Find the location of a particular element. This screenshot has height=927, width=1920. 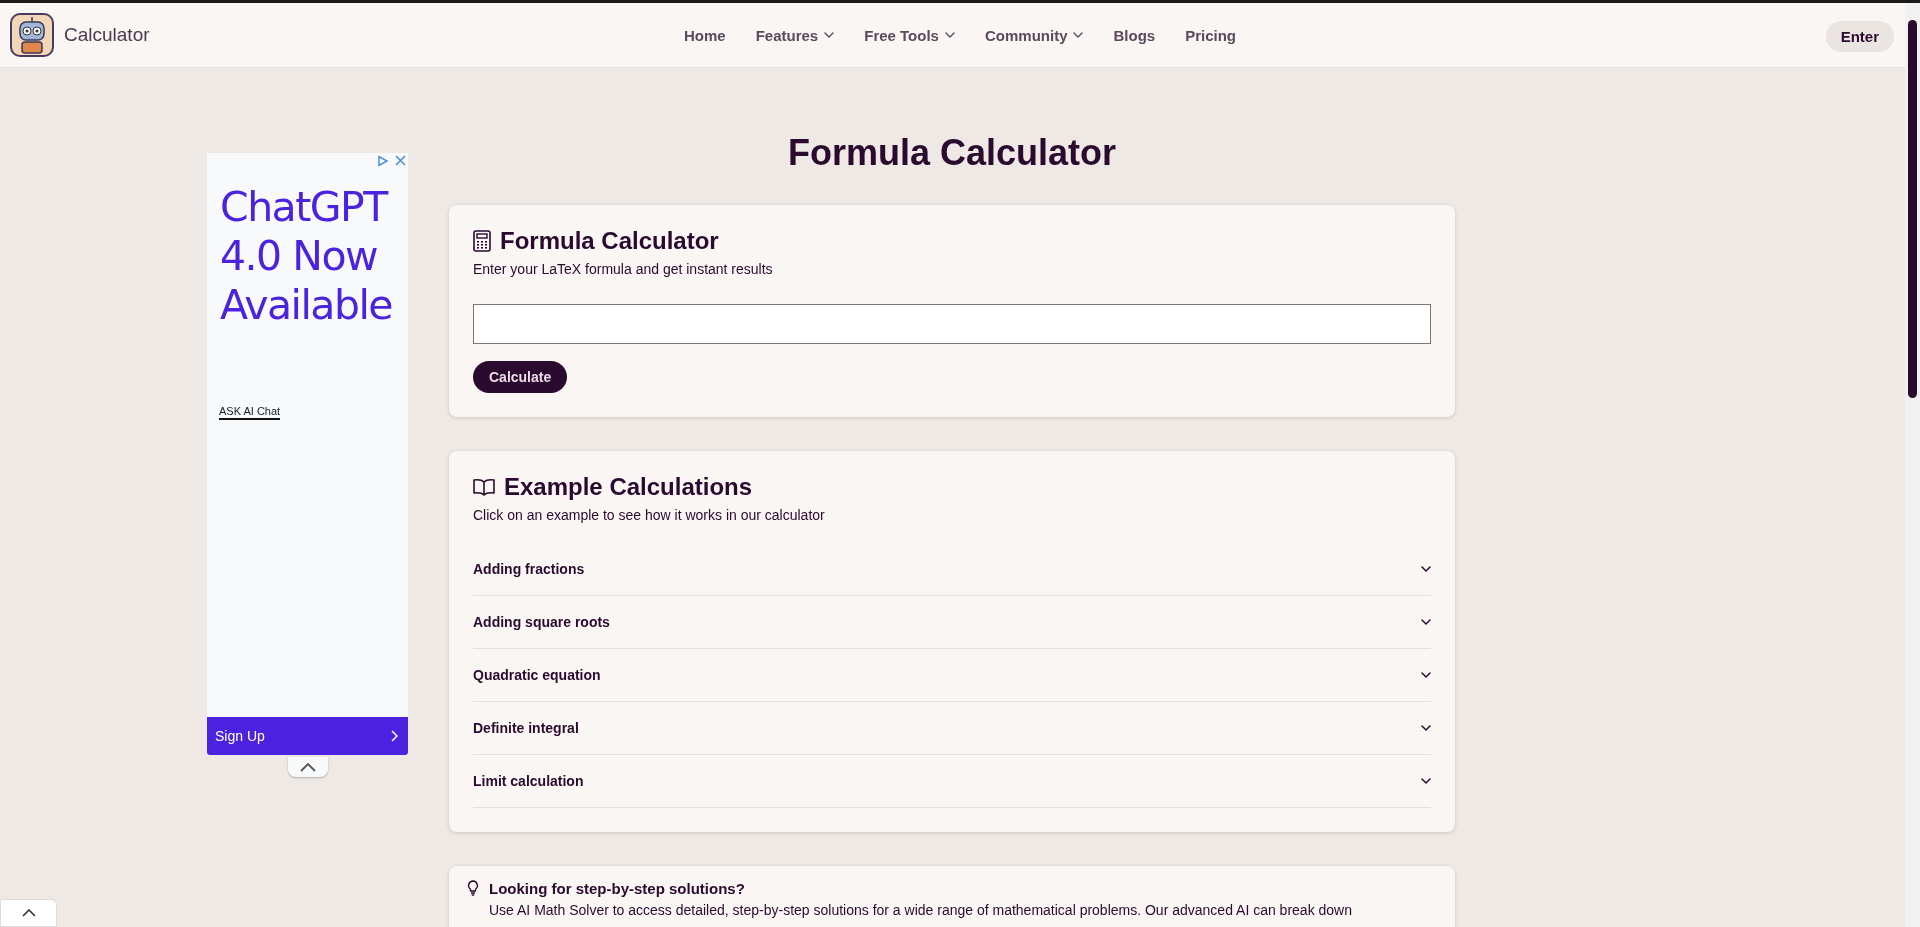

collapse-ad-tab is located at coordinates (307, 767).